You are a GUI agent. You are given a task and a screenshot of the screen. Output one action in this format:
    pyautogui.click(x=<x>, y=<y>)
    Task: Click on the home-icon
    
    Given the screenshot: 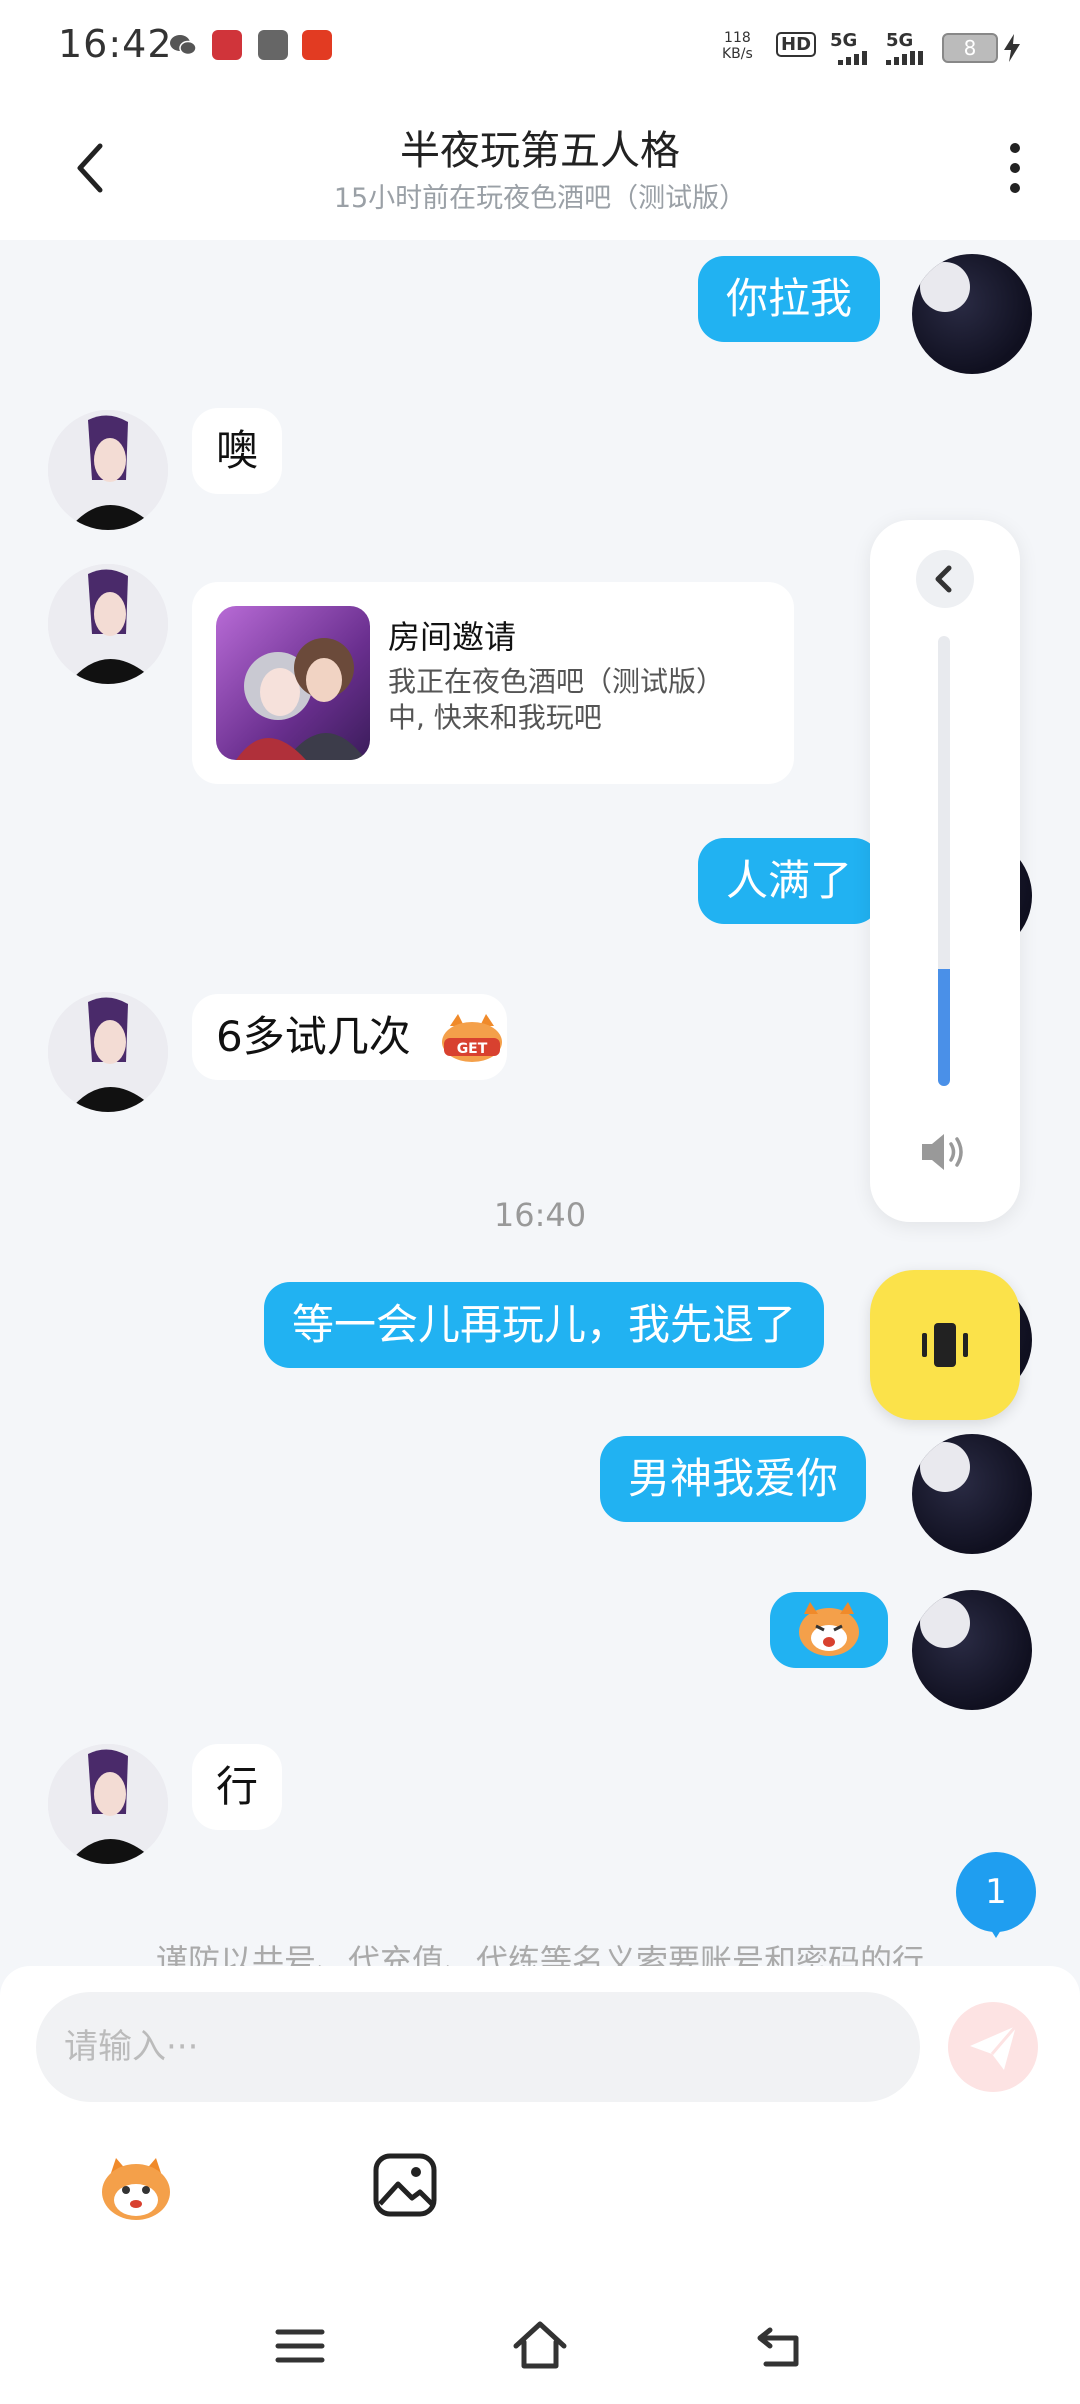 What is the action you would take?
    pyautogui.click(x=540, y=2345)
    